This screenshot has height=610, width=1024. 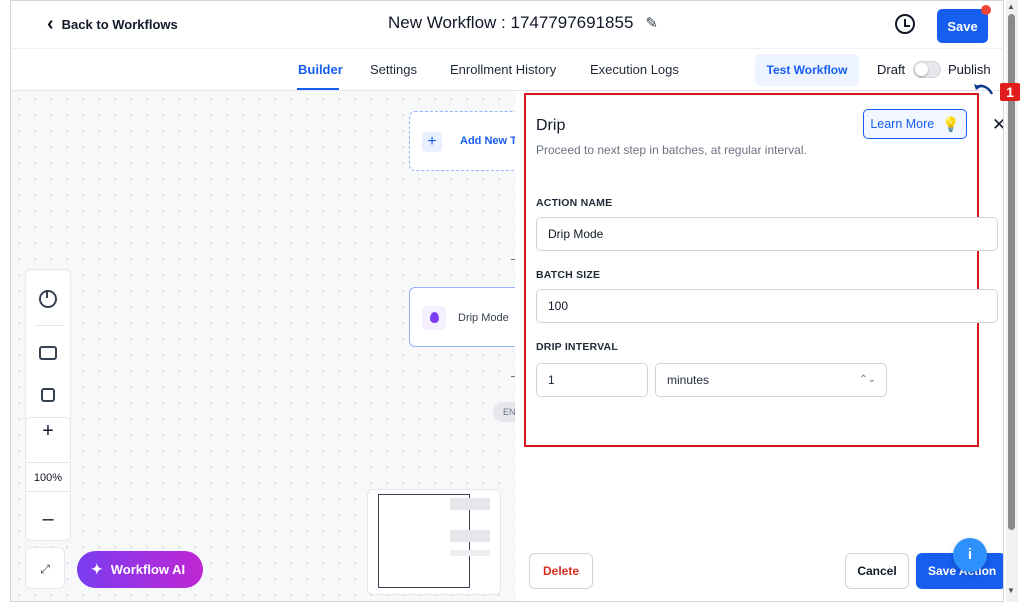 I want to click on draft-label: Draft, so click(x=891, y=69).